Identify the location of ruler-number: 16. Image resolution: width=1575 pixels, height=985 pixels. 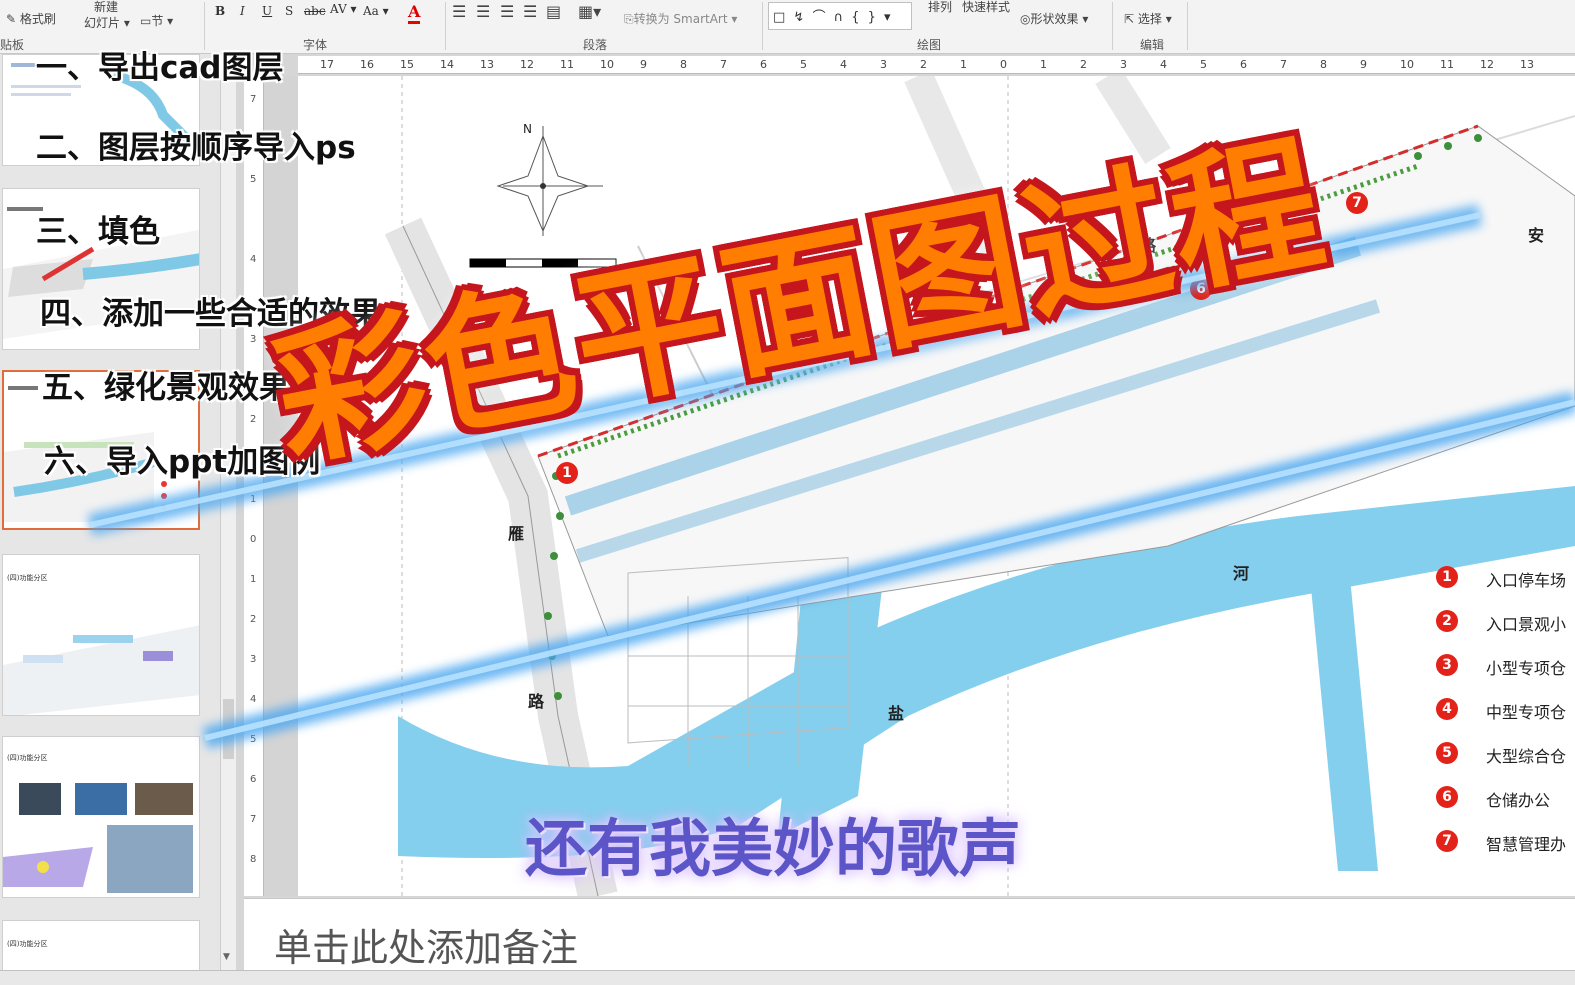
(367, 64).